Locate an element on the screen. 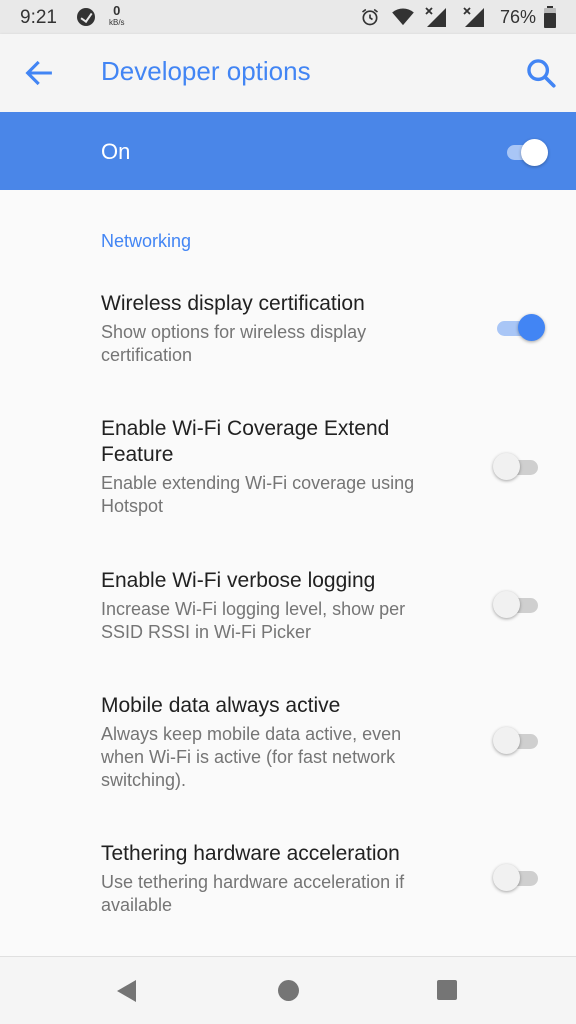 The image size is (576, 1024). battery-icon is located at coordinates (550, 17).